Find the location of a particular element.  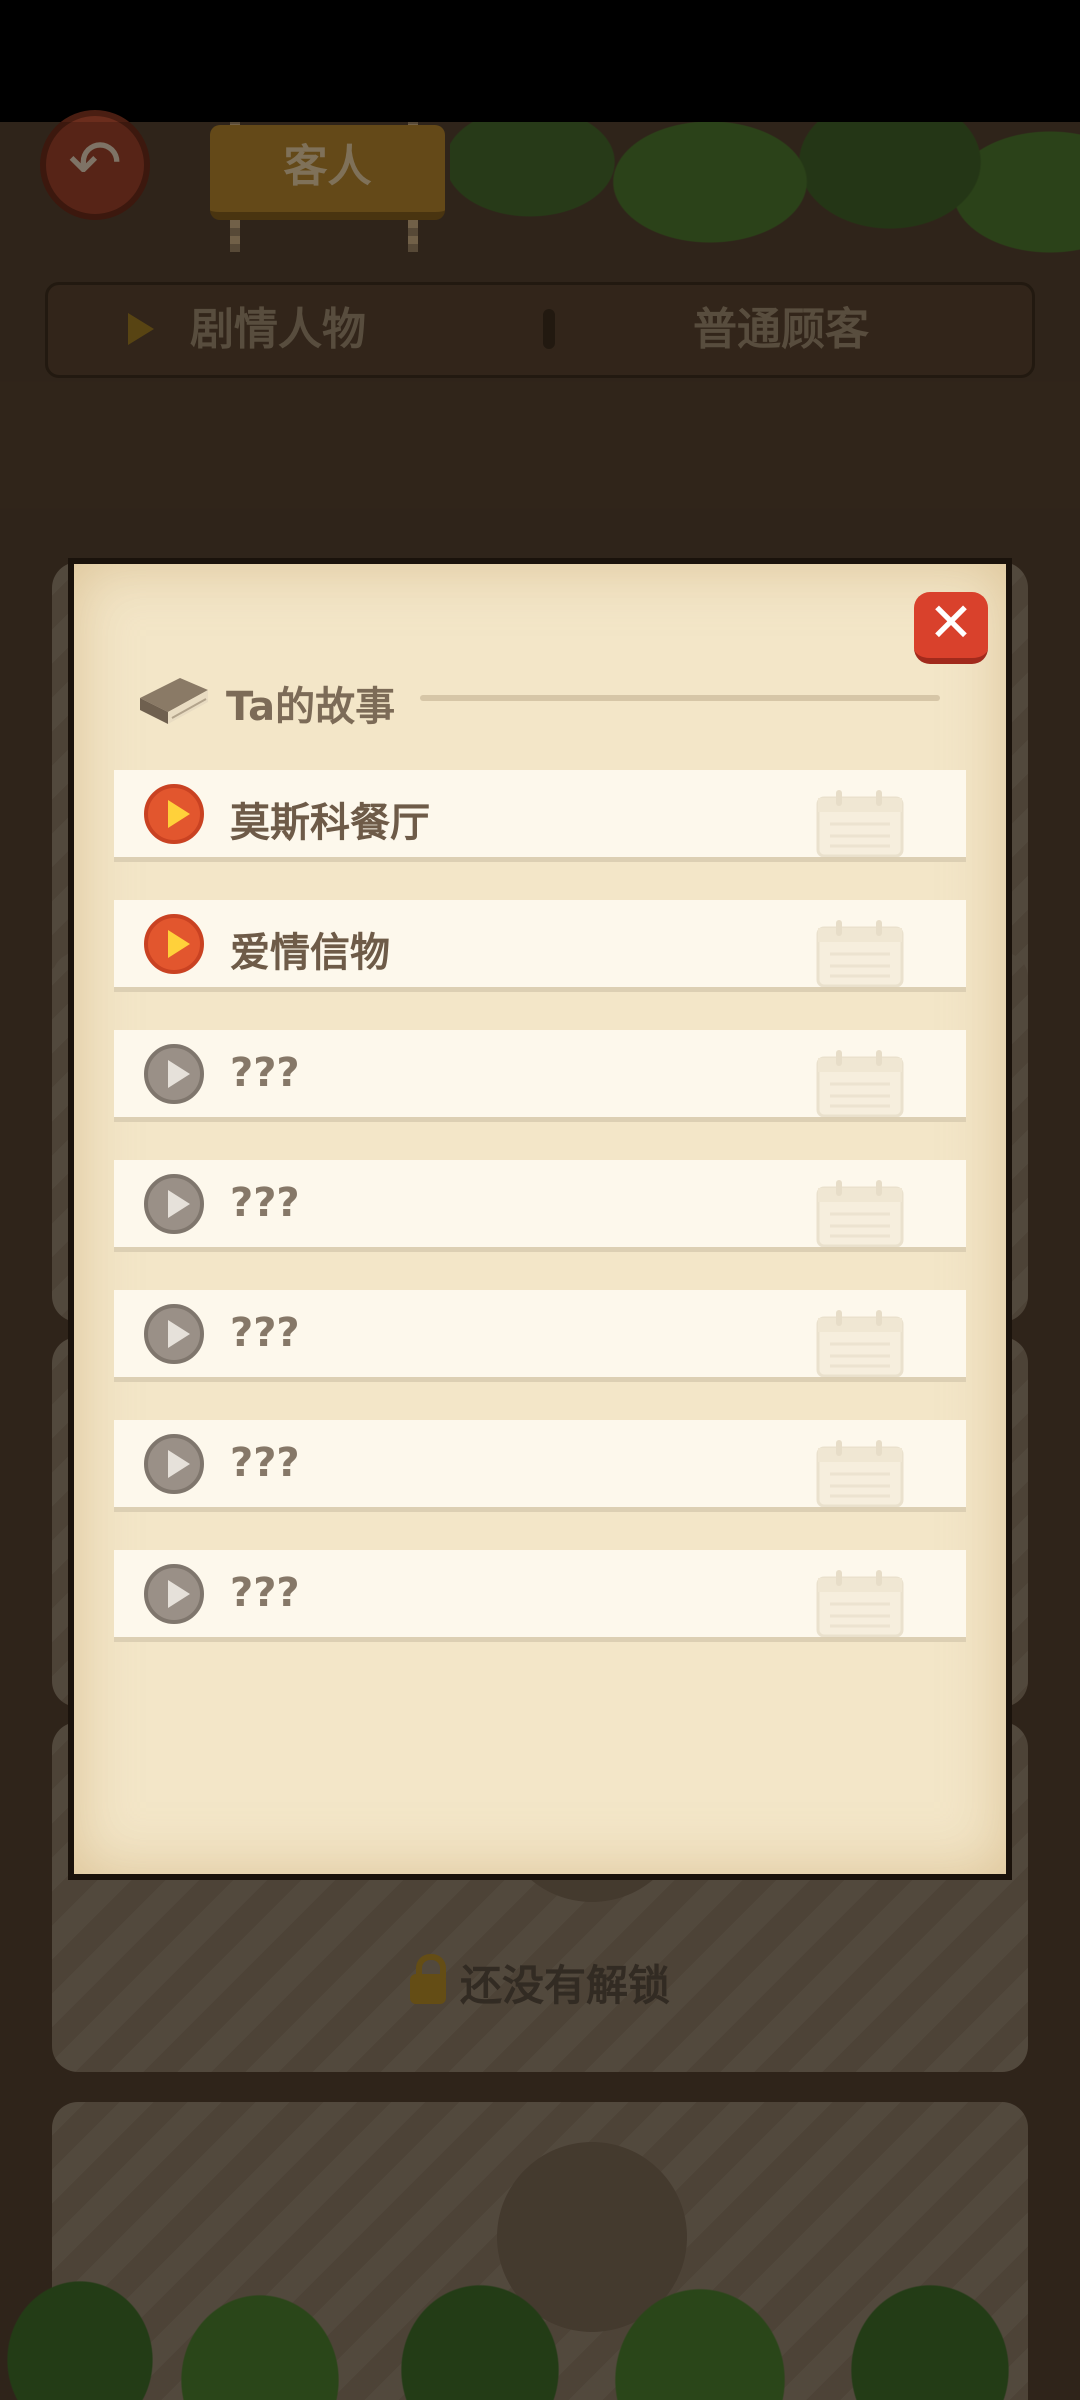

divider is located at coordinates (680, 698).